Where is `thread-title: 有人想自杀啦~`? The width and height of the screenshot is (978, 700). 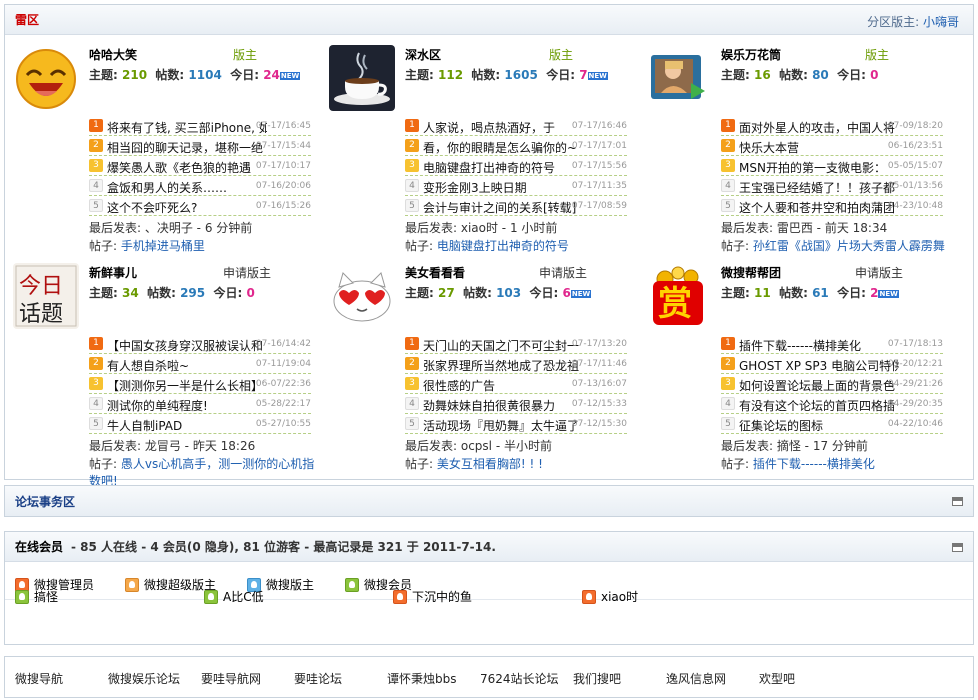 thread-title: 有人想自杀啦~ is located at coordinates (187, 365).